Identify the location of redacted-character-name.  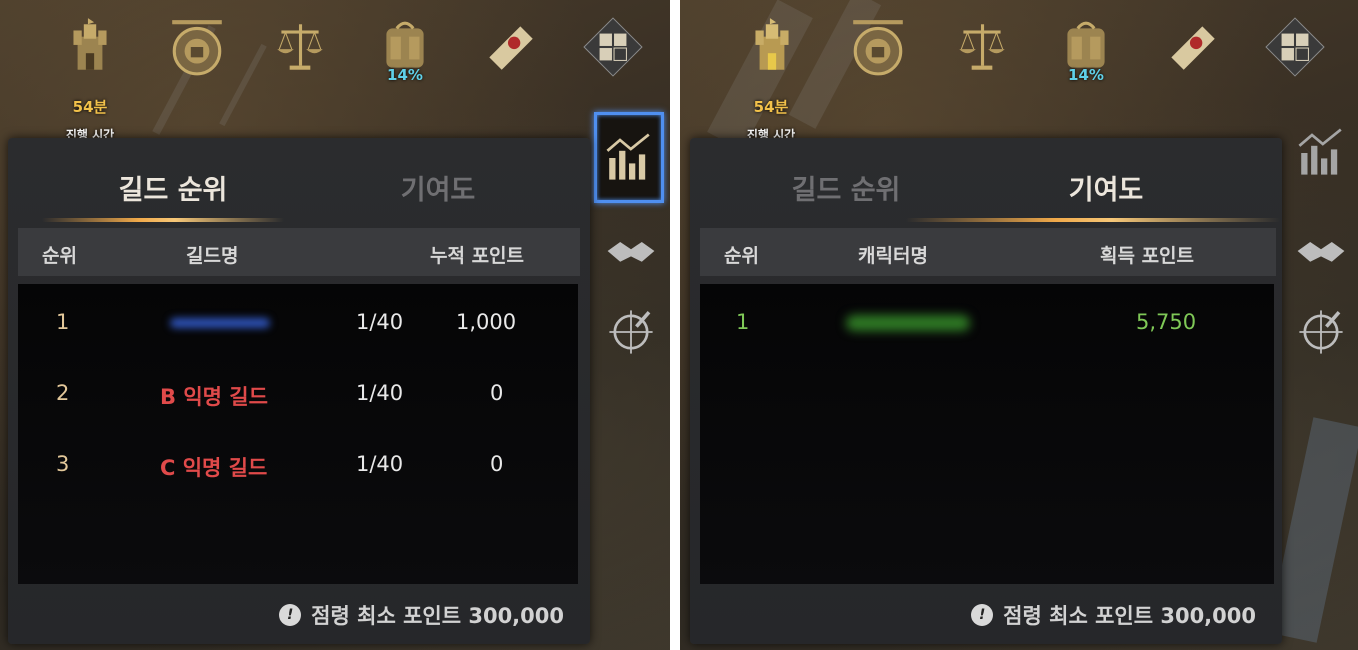
(908, 323).